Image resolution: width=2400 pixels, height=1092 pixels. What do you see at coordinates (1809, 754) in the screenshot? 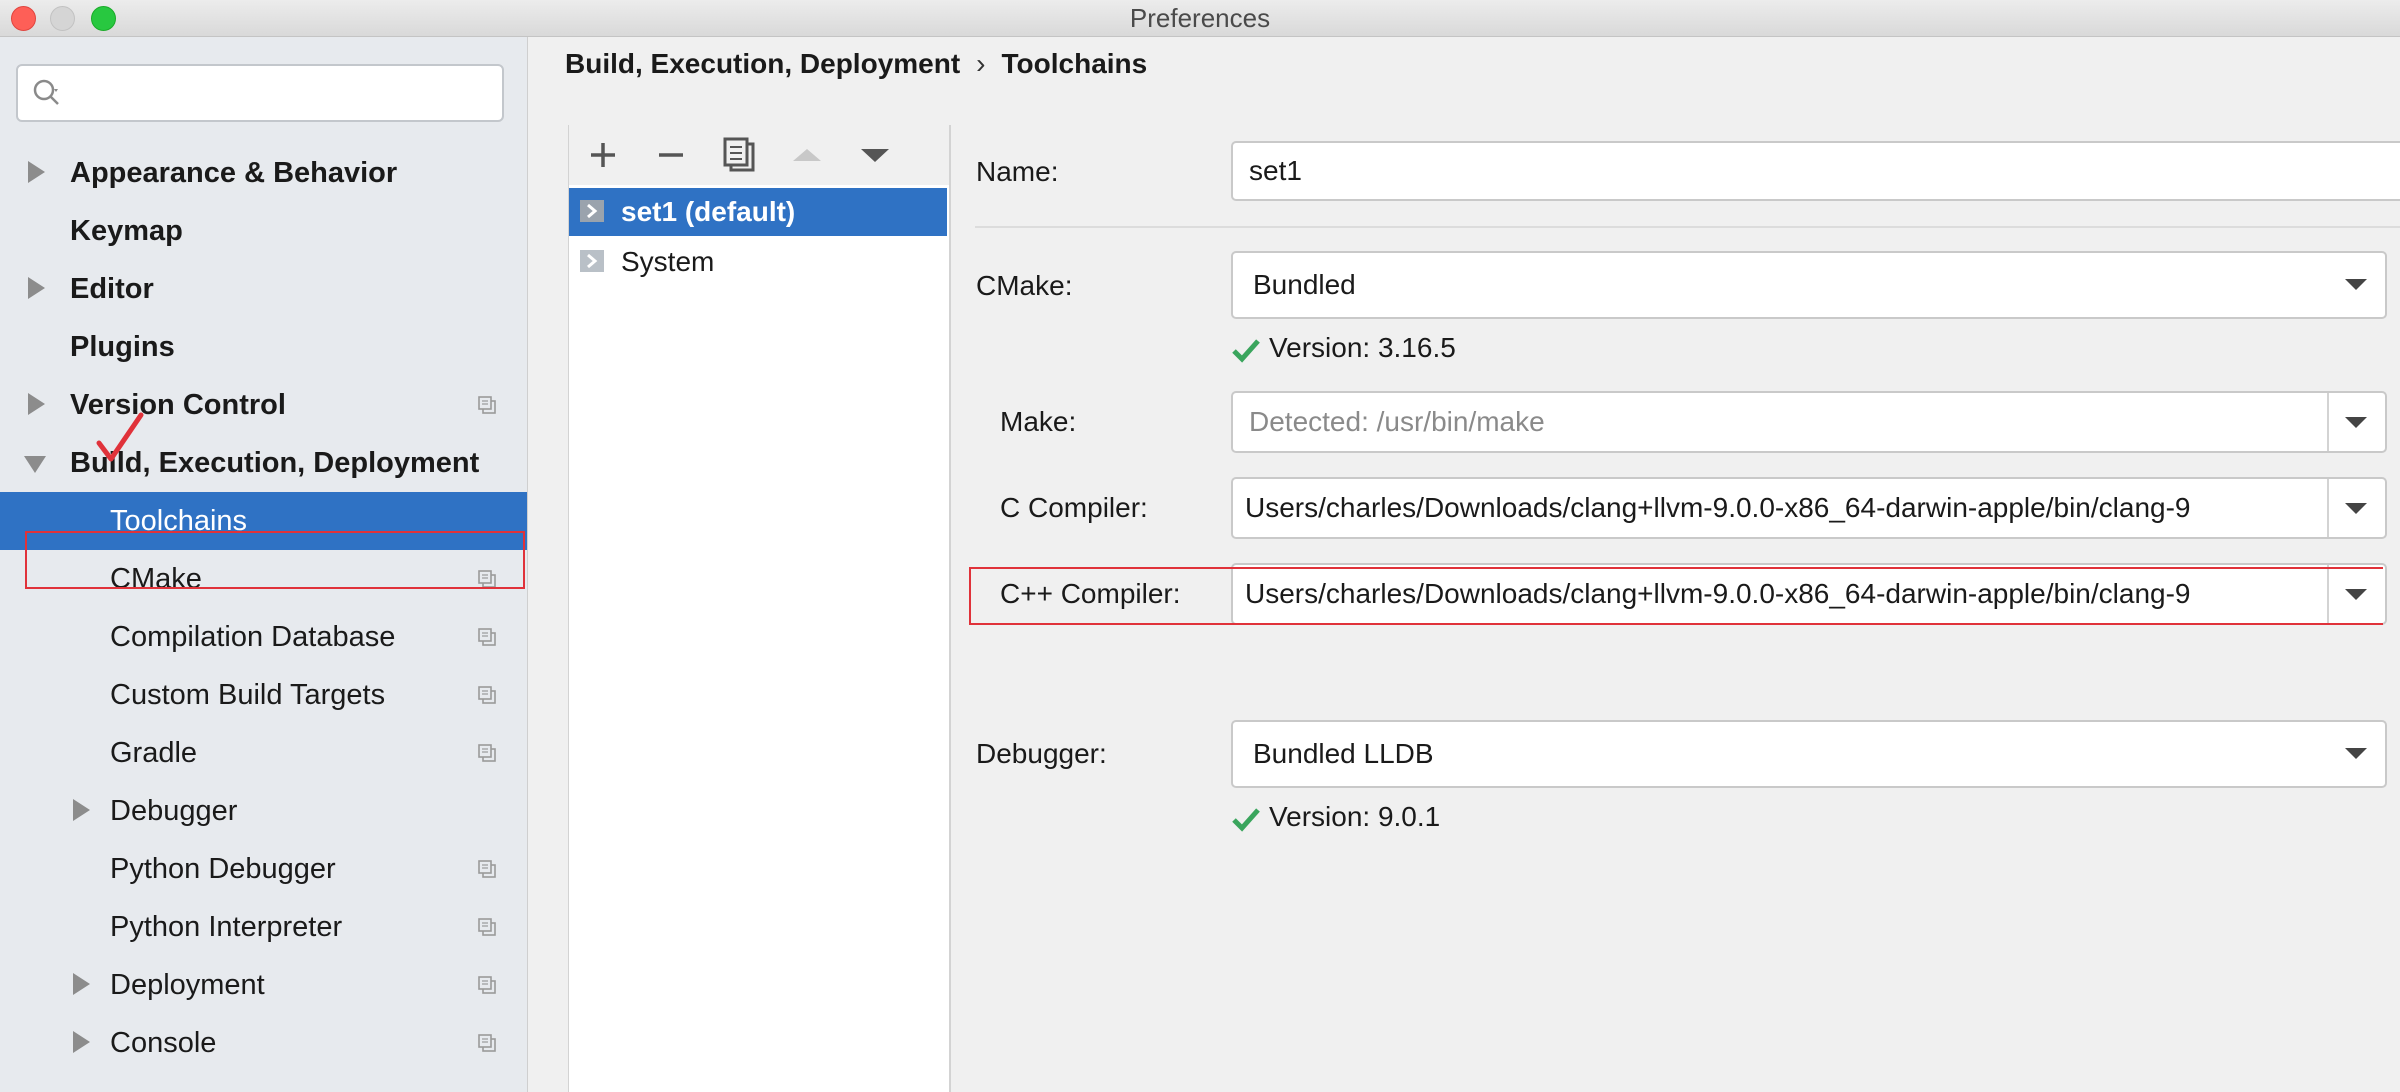
I see `debugger-dropdown: Bundled LLDB` at bounding box center [1809, 754].